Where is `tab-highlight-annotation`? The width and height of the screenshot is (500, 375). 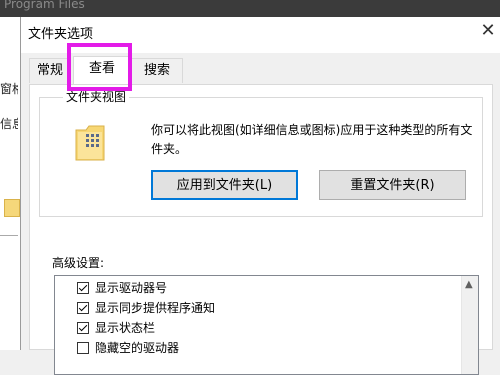
tab-highlight-annotation is located at coordinates (99, 67).